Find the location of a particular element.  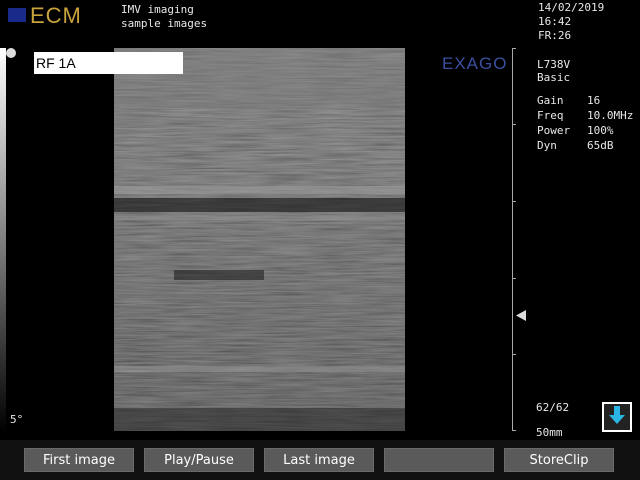

download-arrow-icon is located at coordinates (617, 417).